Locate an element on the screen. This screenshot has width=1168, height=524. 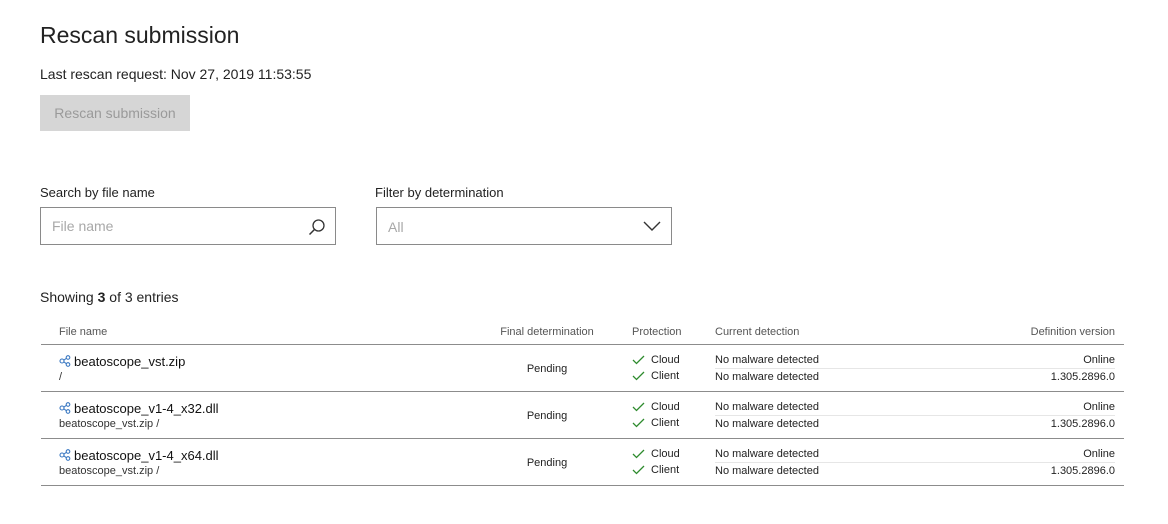
entries-count: Showing 3 of 3 entries is located at coordinates (109, 297).